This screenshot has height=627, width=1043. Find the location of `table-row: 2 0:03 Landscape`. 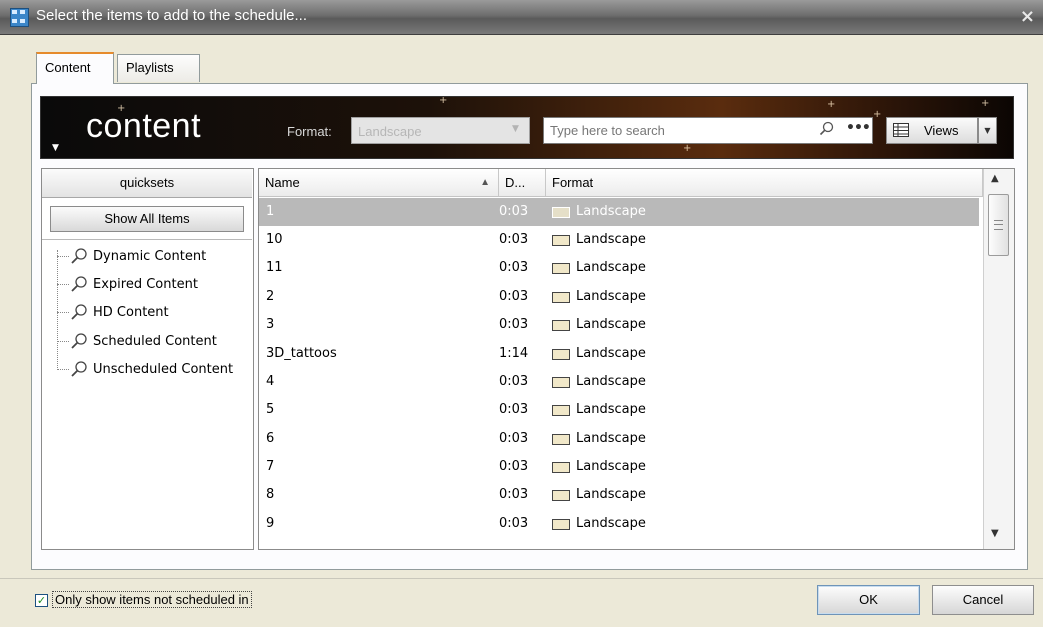

table-row: 2 0:03 Landscape is located at coordinates (619, 297).